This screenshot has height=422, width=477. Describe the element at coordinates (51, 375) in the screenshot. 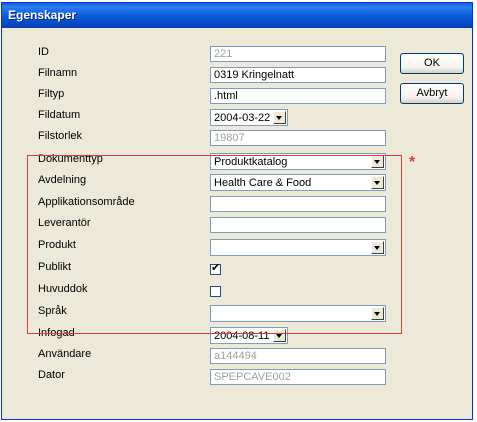

I see `label-dator: Dator` at that location.